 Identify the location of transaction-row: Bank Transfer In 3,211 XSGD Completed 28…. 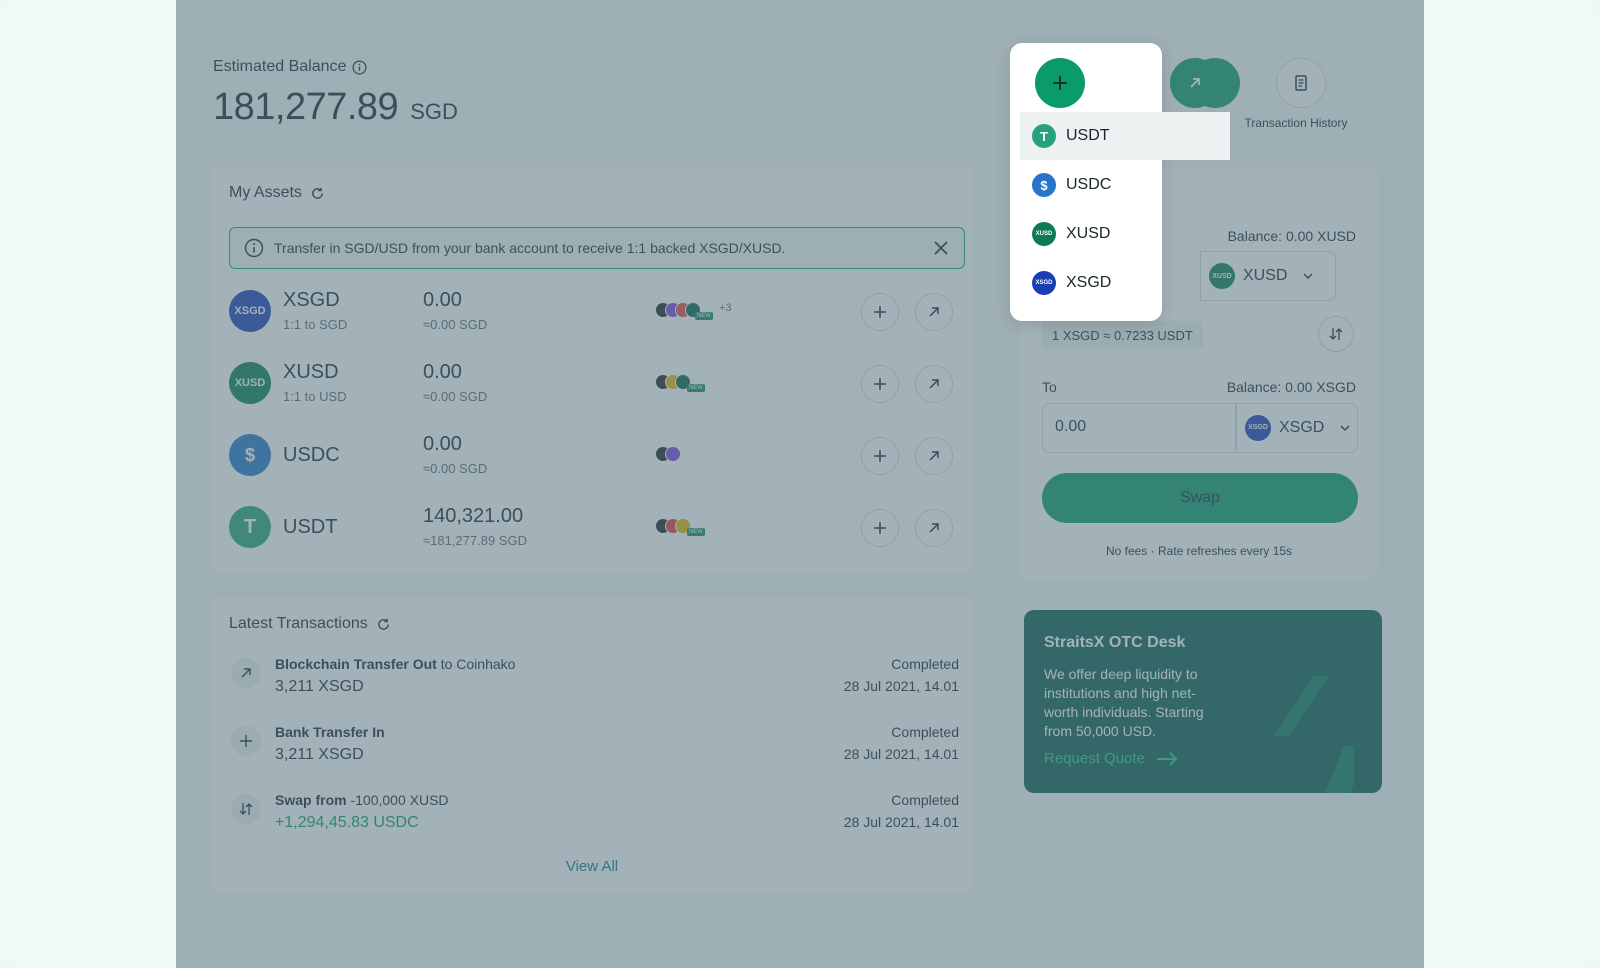
(594, 747).